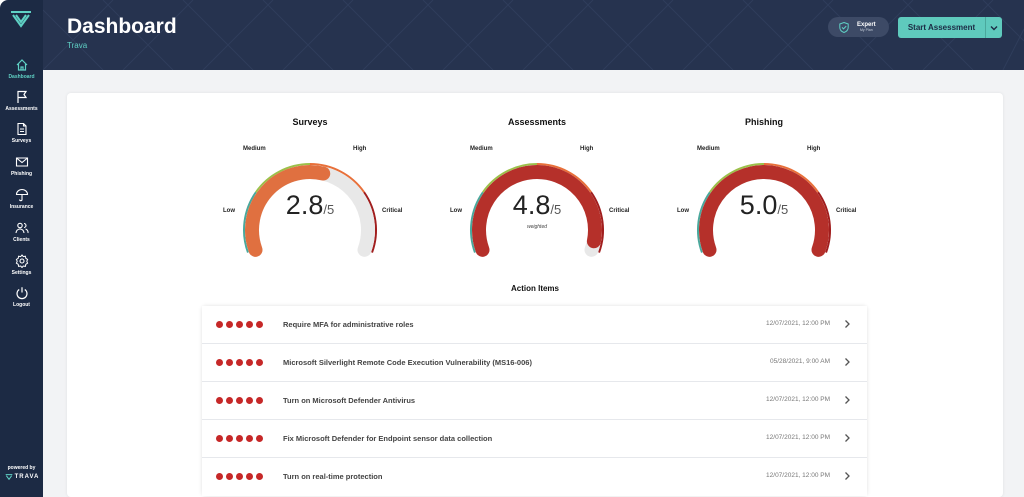 The image size is (1024, 497). What do you see at coordinates (758, 205) in the screenshot?
I see `gauge-score: 5.0` at bounding box center [758, 205].